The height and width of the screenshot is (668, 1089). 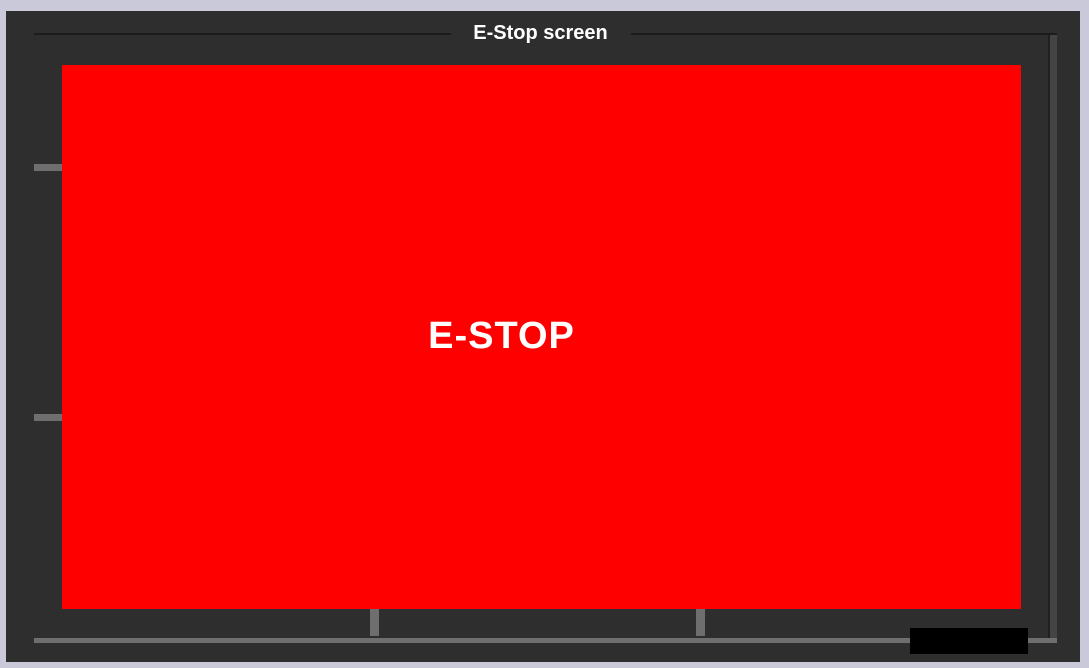 What do you see at coordinates (969, 641) in the screenshot?
I see `status-indicator` at bounding box center [969, 641].